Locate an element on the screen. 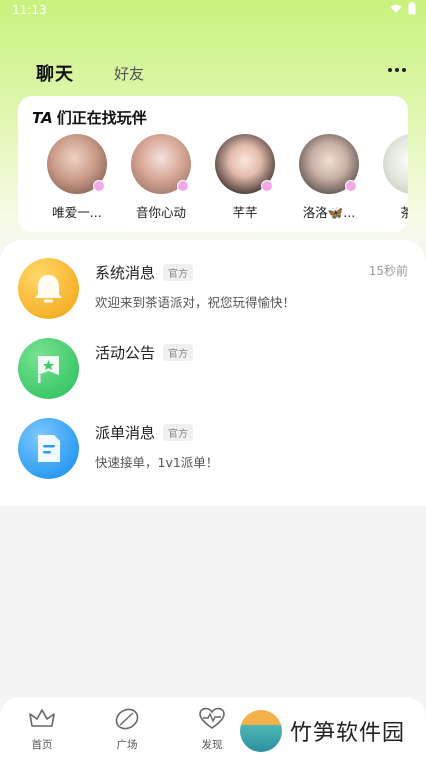 The image size is (426, 759). tab-friends-label: 好友 is located at coordinates (129, 74).